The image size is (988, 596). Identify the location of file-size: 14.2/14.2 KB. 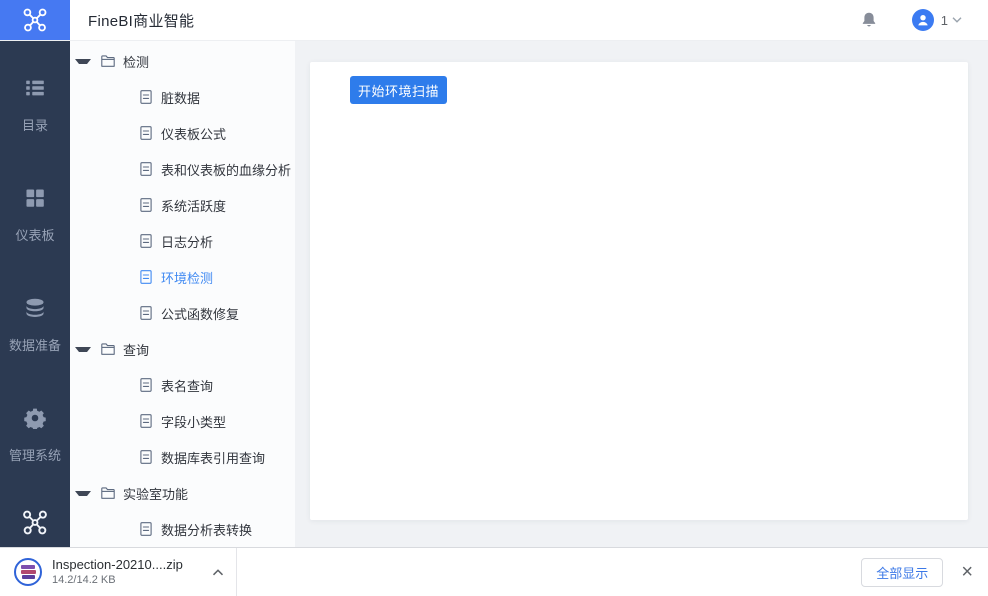
(84, 579).